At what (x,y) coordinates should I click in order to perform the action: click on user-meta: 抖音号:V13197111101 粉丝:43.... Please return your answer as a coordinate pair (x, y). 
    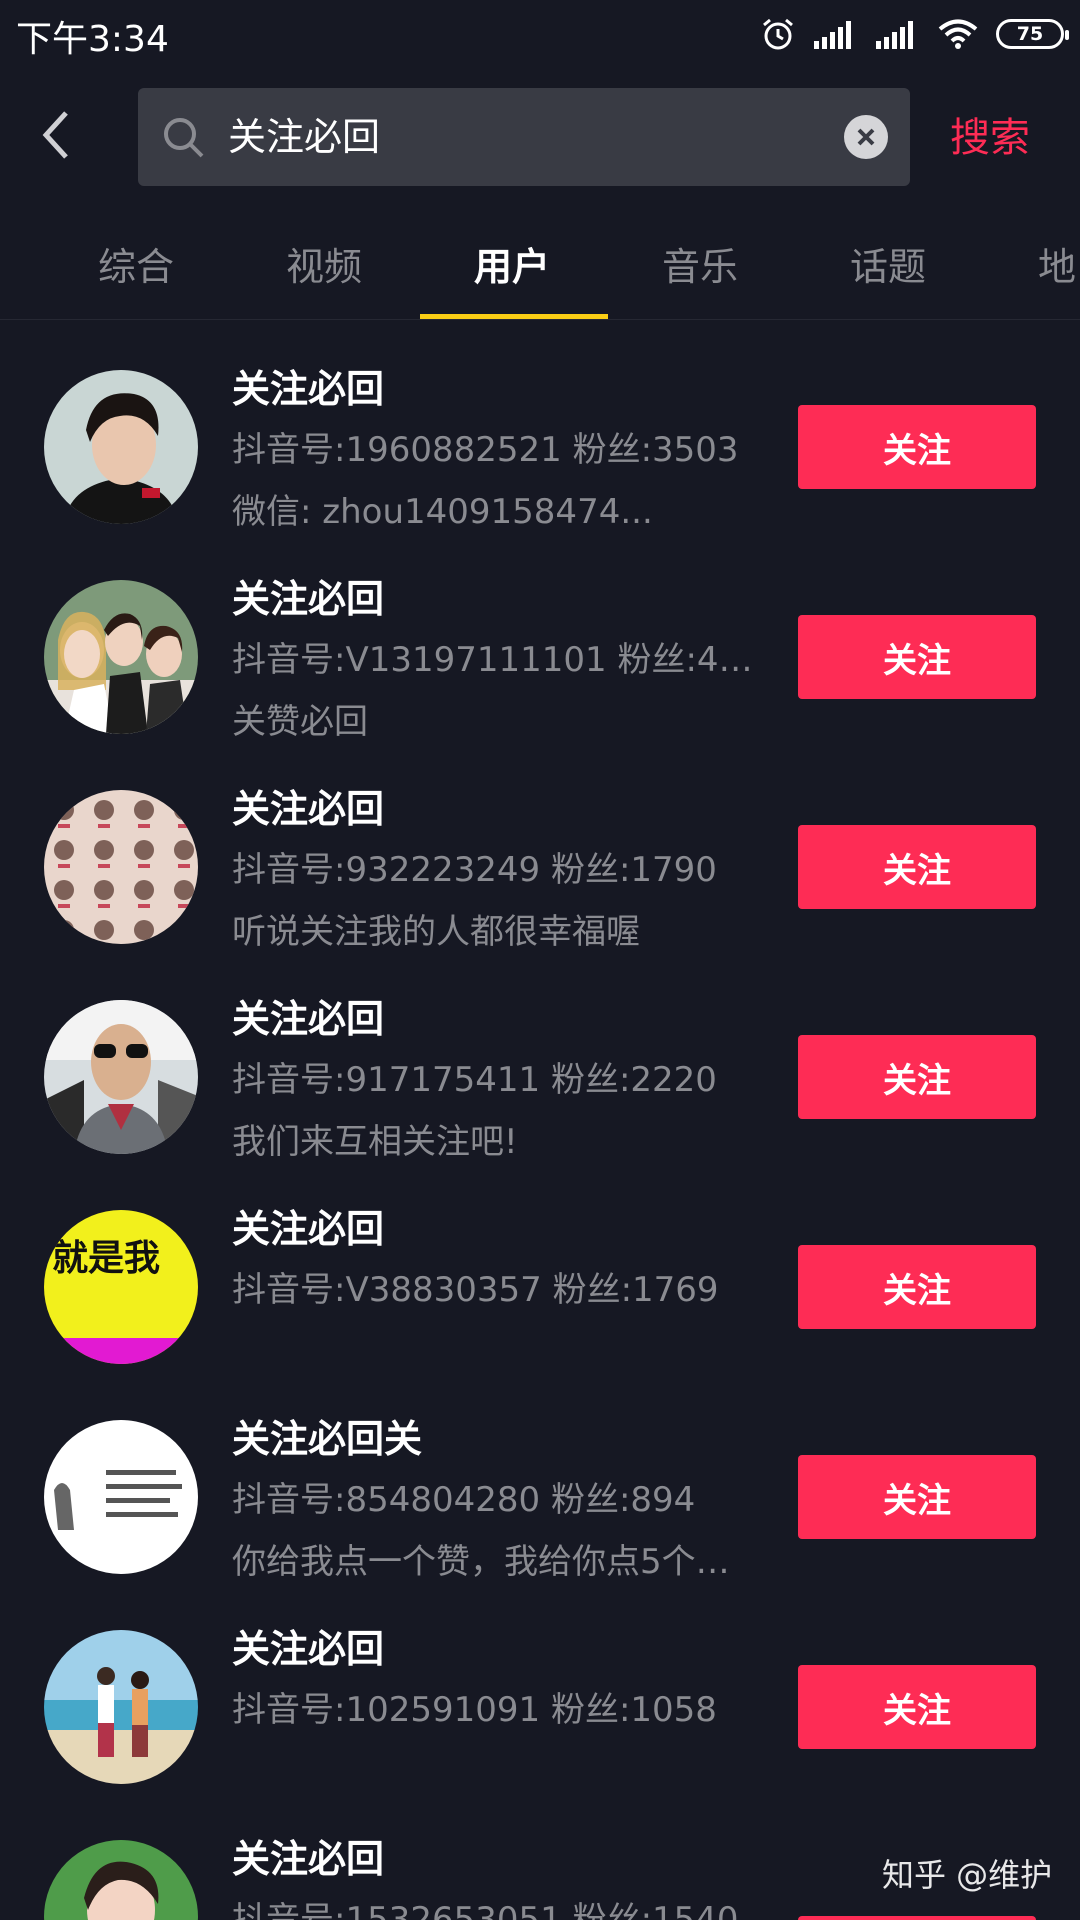
    Looking at the image, I should click on (497, 660).